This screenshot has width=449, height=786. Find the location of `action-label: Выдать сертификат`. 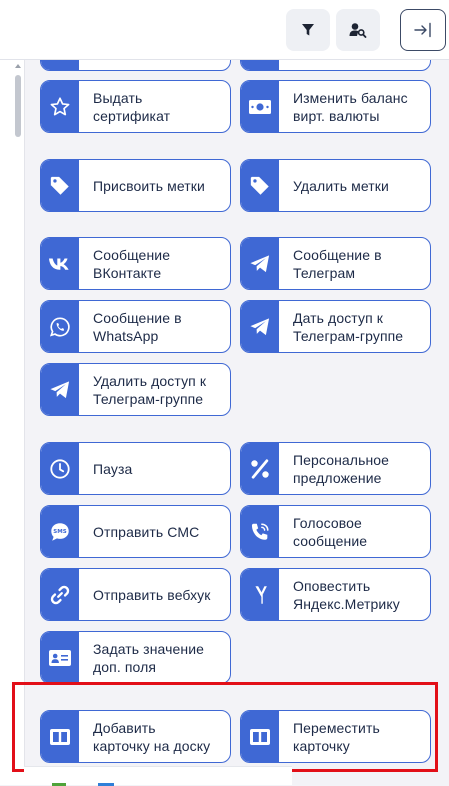

action-label: Выдать сертификат is located at coordinates (132, 106).